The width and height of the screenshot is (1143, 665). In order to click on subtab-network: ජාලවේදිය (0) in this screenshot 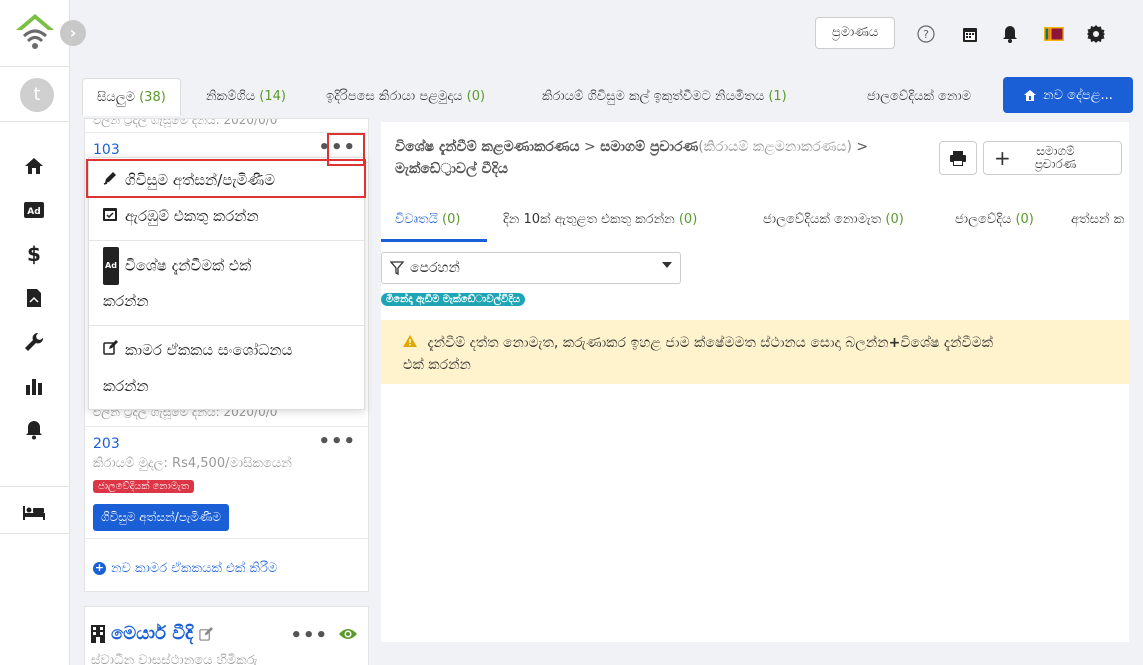, I will do `click(994, 219)`.